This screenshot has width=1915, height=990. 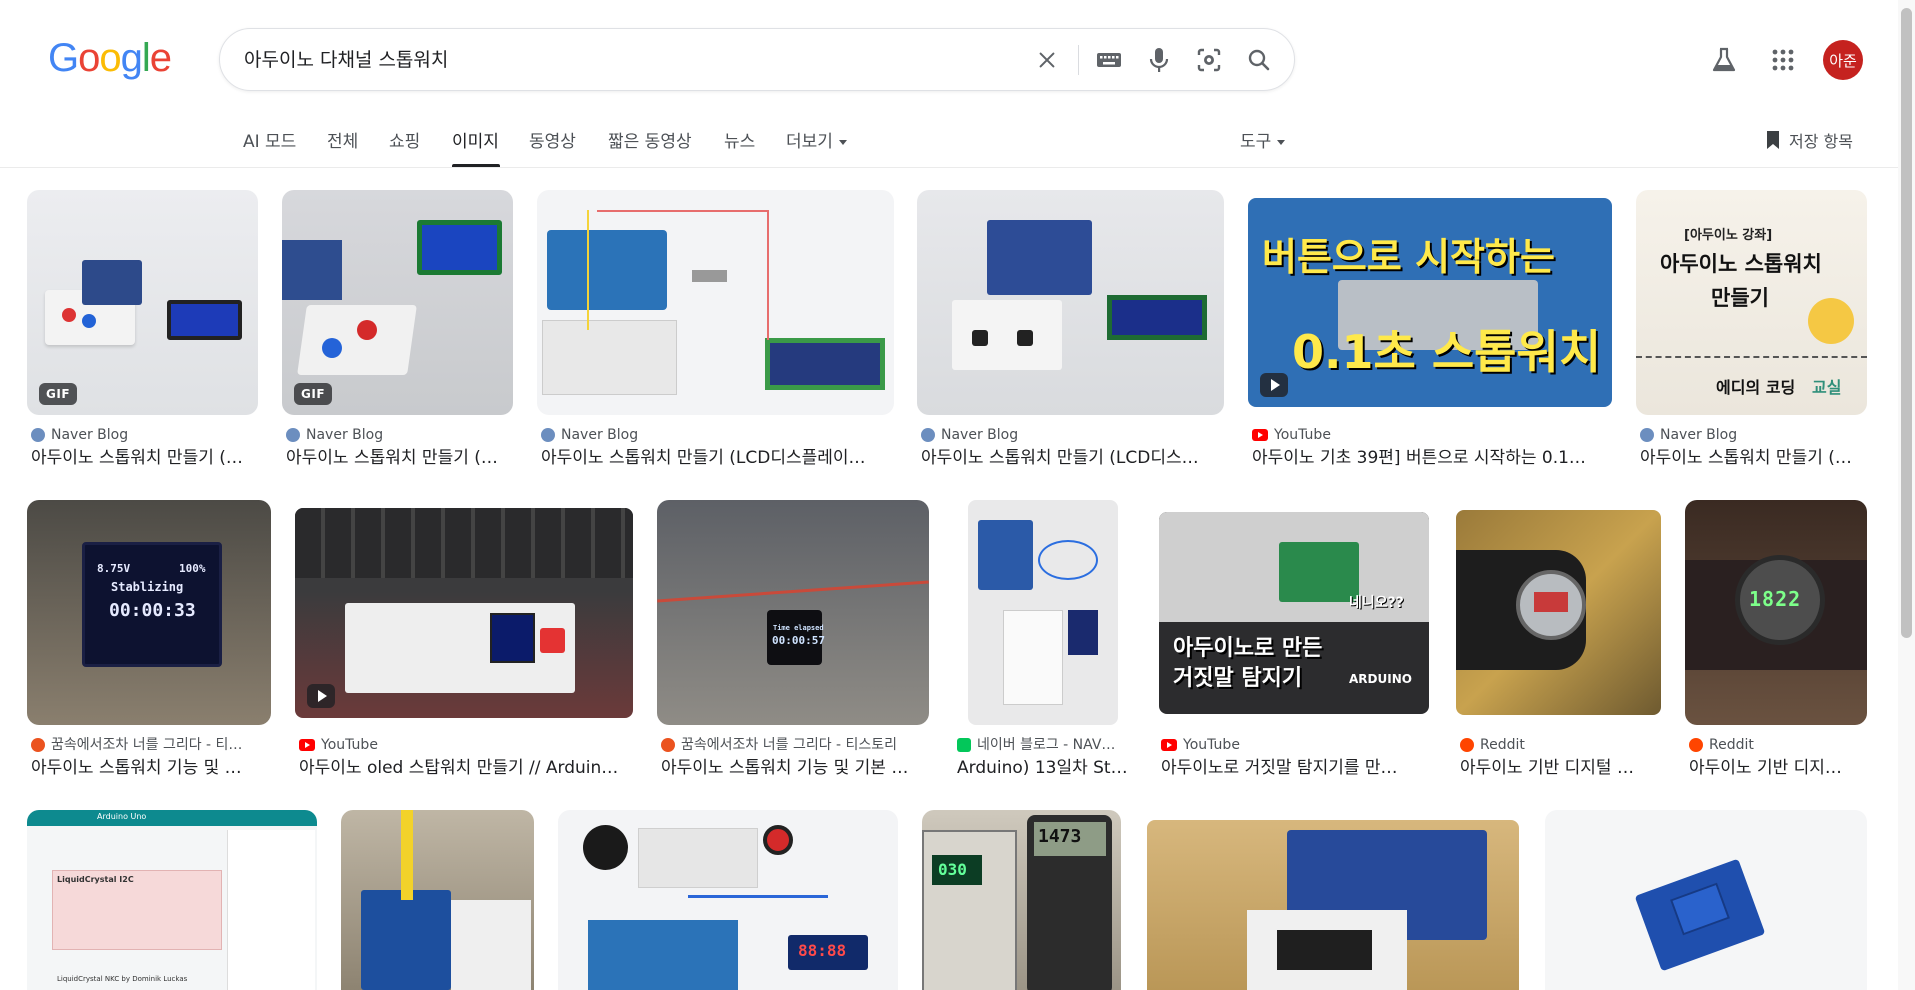 What do you see at coordinates (1741, 264) in the screenshot?
I see `thumbnail-caption: 아두이노 스톱워치` at bounding box center [1741, 264].